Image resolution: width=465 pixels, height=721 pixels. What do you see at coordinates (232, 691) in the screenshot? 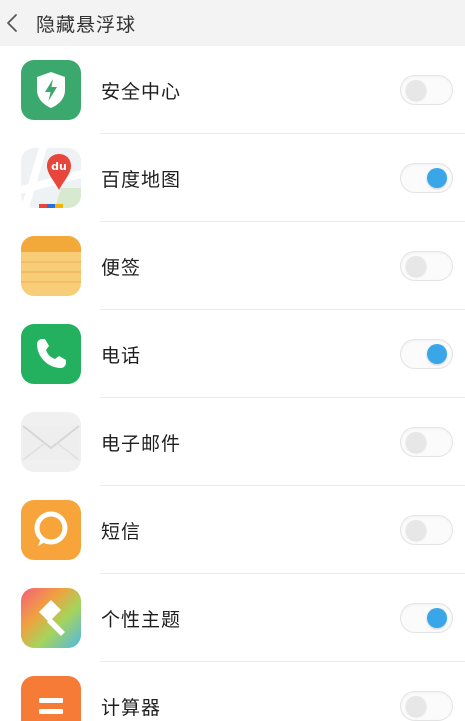
I see `app-row-calculator: 计算器` at bounding box center [232, 691].